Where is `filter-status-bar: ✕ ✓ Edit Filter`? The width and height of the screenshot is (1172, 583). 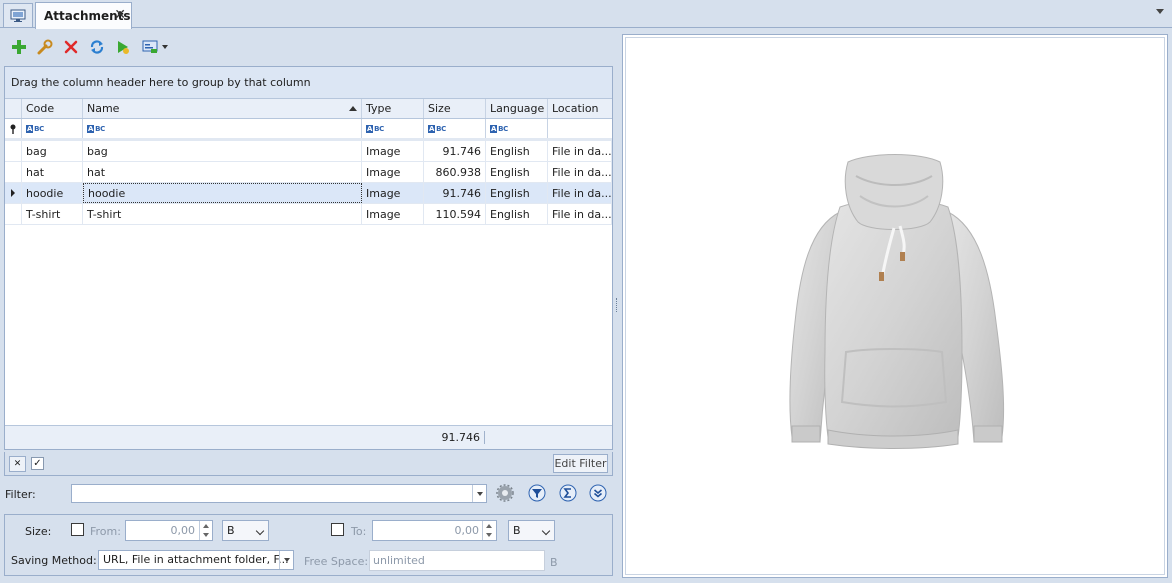
filter-status-bar: ✕ ✓ Edit Filter is located at coordinates (308, 464).